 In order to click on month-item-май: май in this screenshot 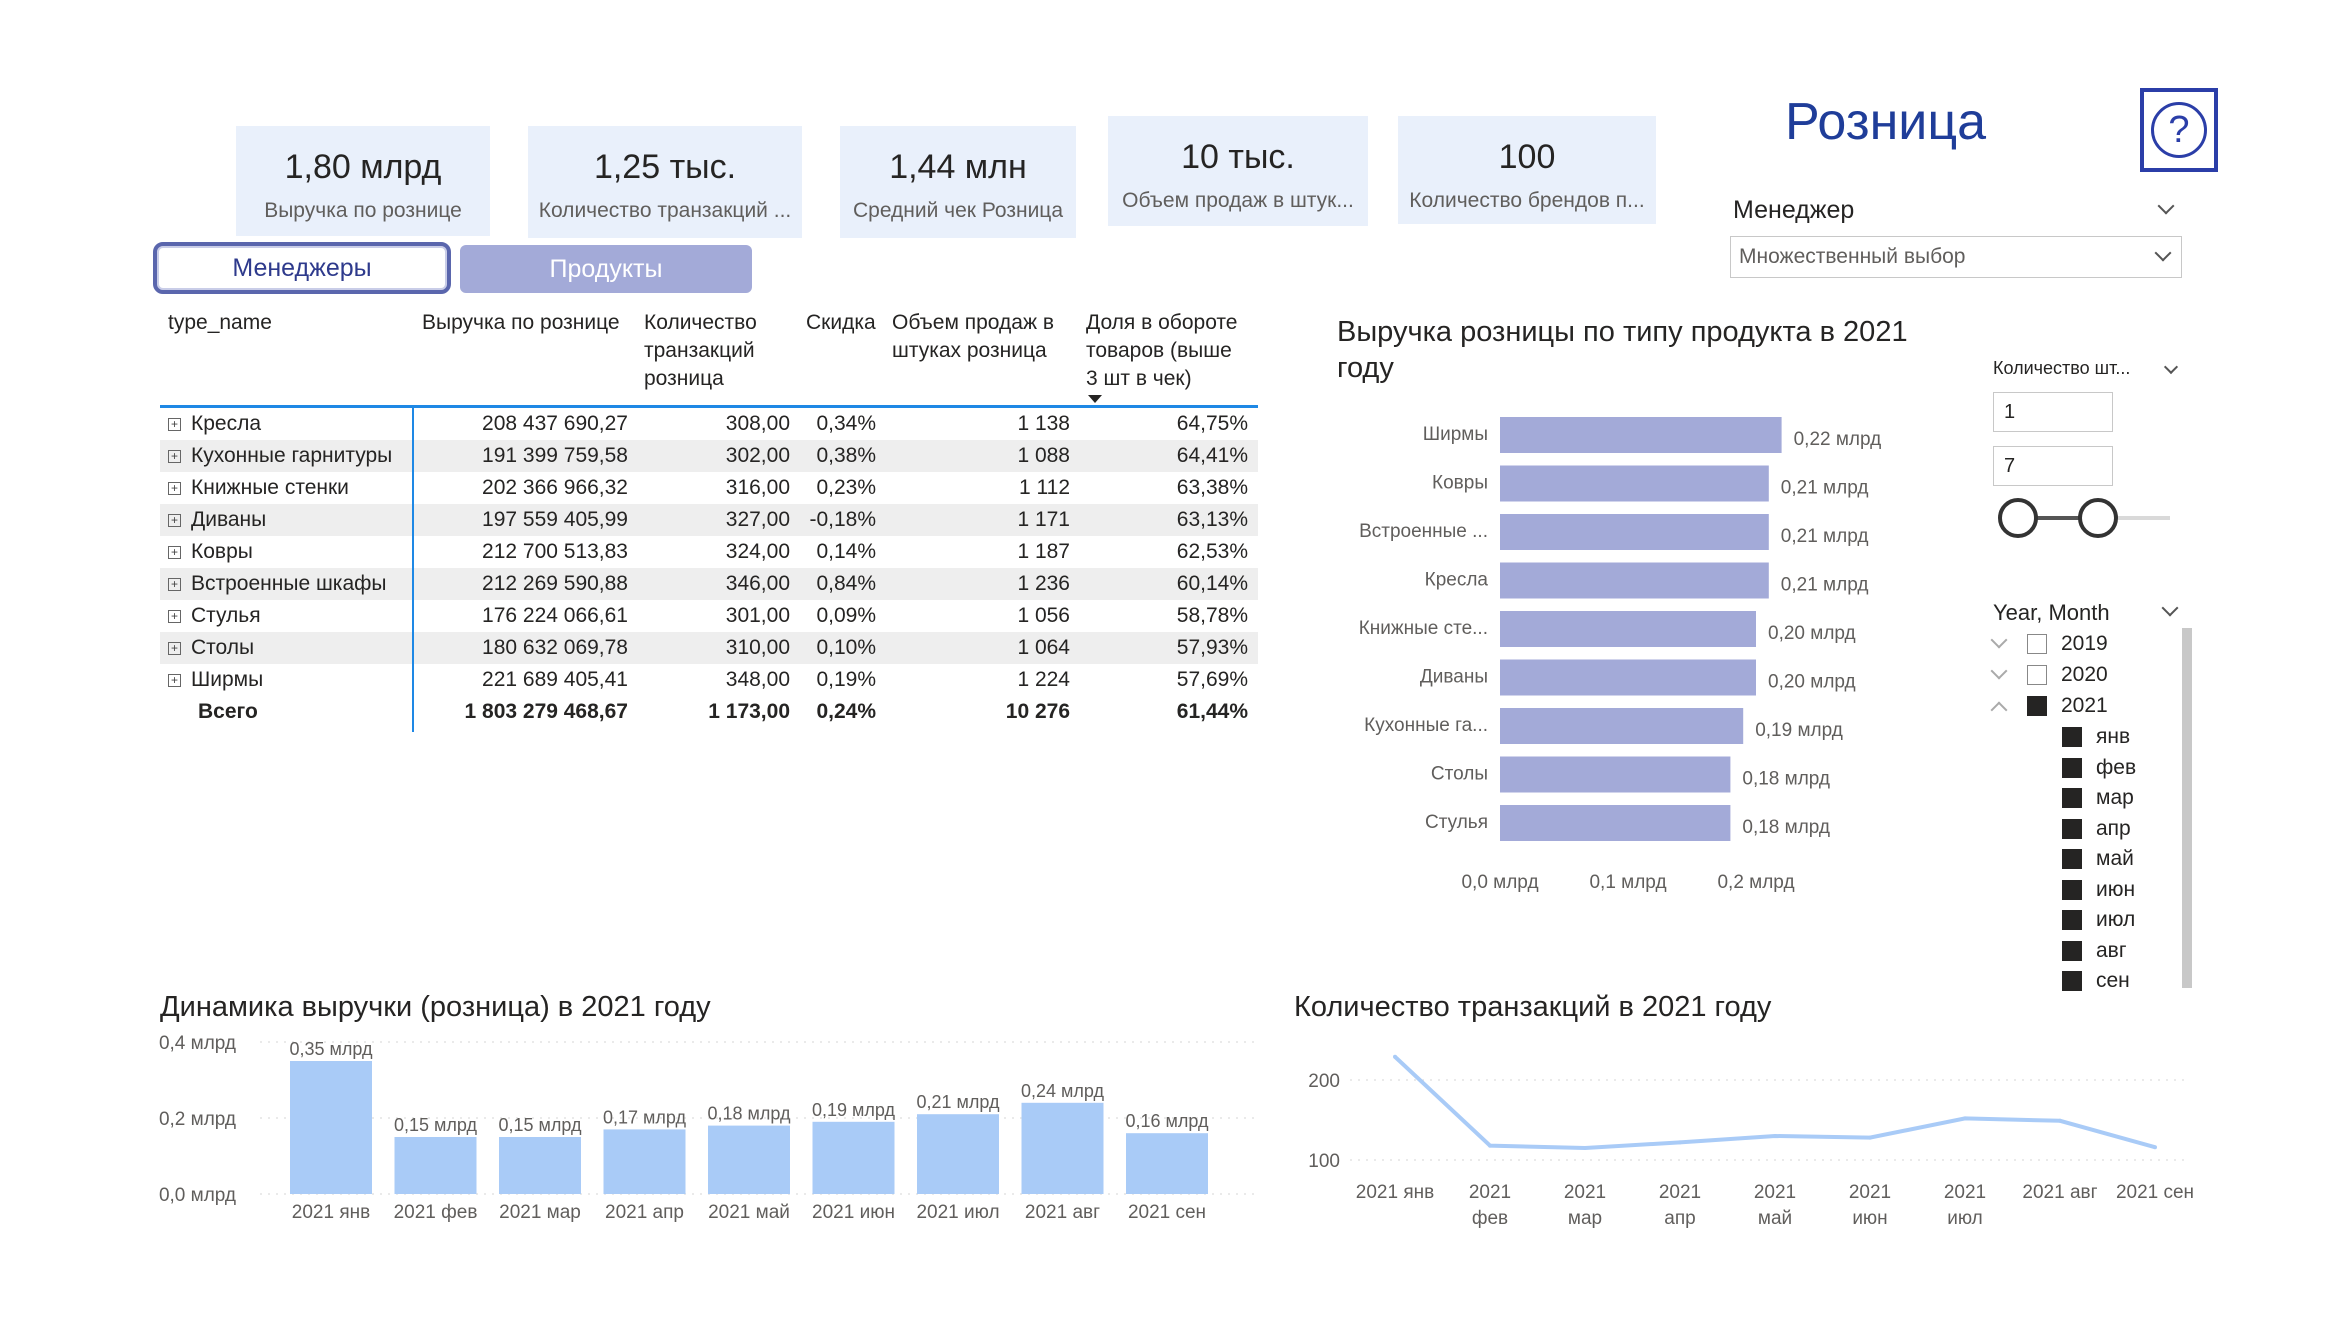, I will do `click(2098, 859)`.